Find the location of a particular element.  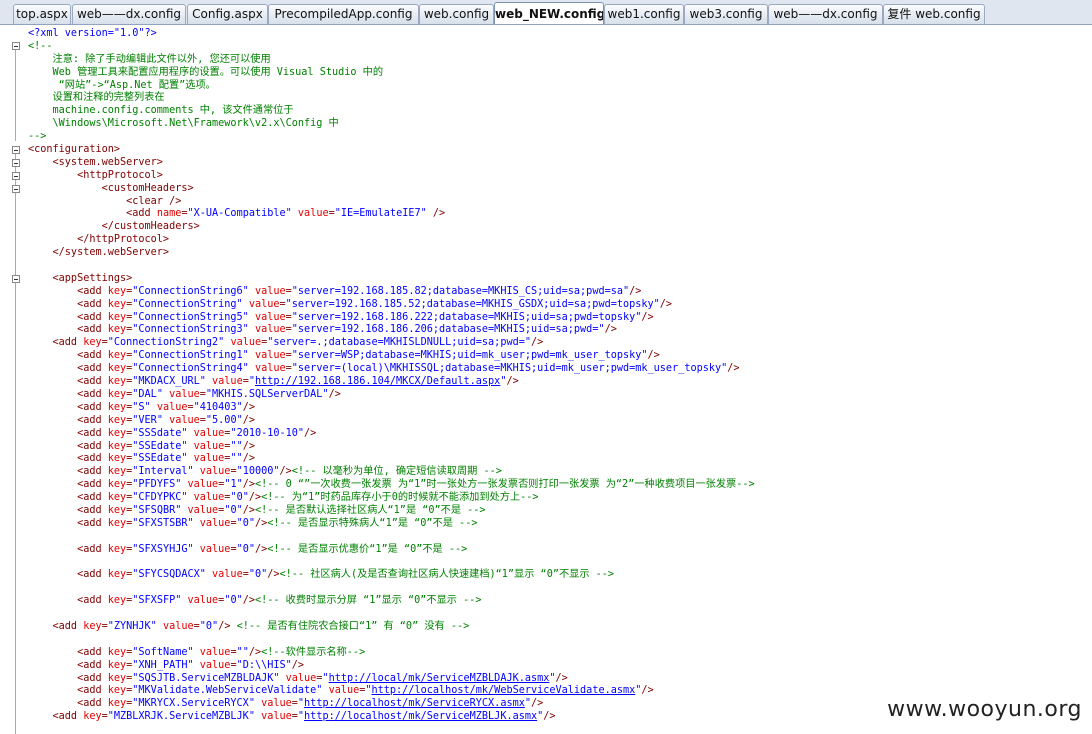

code-token: "X-UA-Compatible" is located at coordinates (239, 214).